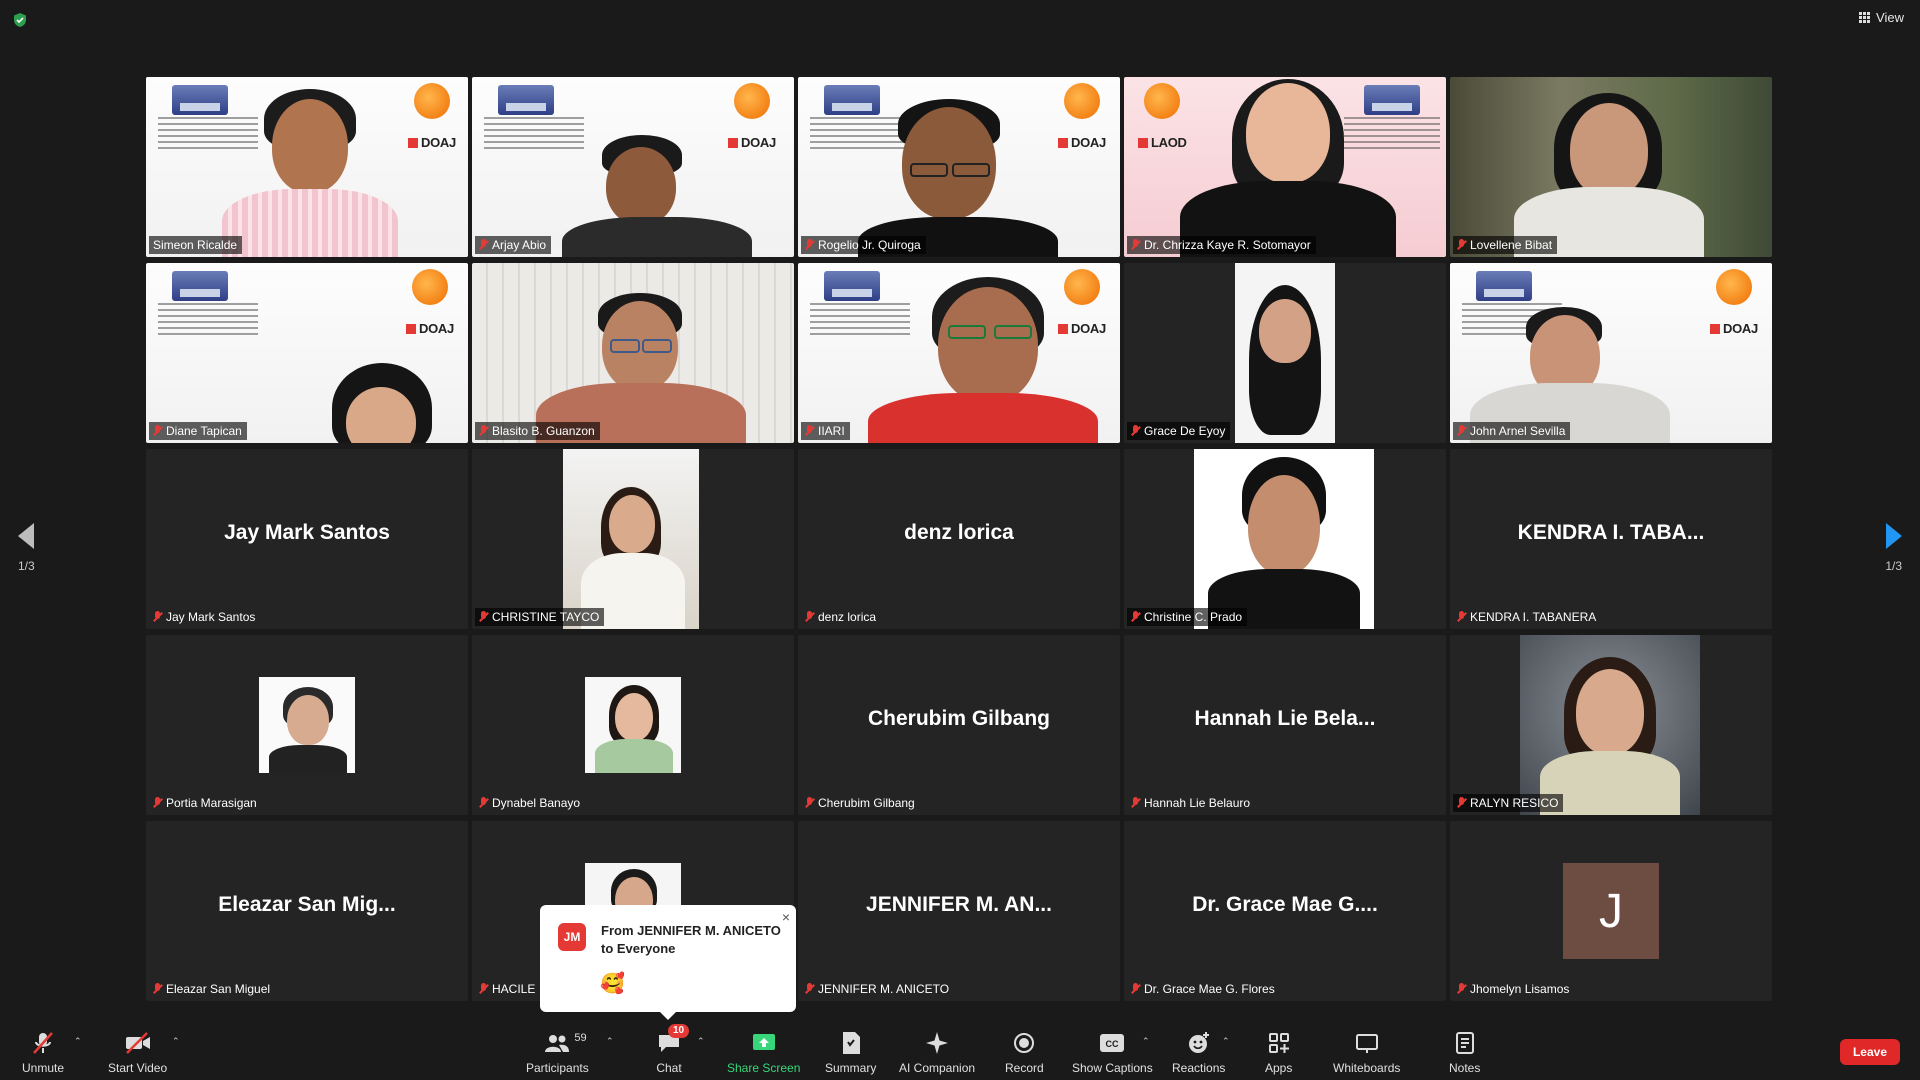 The width and height of the screenshot is (1920, 1080). What do you see at coordinates (959, 539) in the screenshot?
I see `participant-tile: denz lorica denz lorica` at bounding box center [959, 539].